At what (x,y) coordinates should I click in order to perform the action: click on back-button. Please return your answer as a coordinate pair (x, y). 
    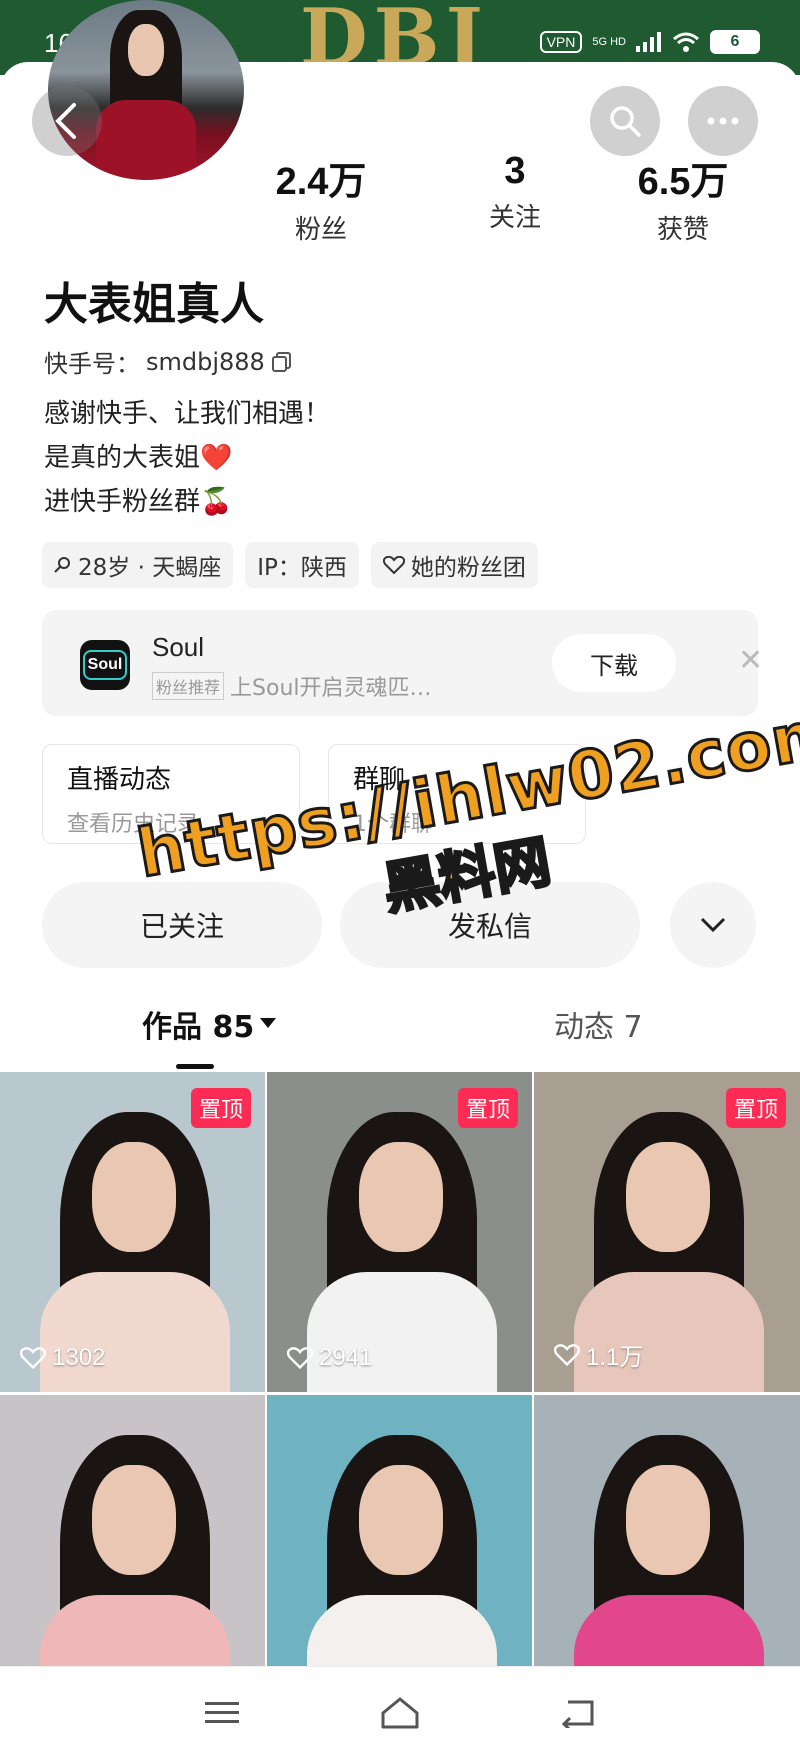
    Looking at the image, I should click on (67, 121).